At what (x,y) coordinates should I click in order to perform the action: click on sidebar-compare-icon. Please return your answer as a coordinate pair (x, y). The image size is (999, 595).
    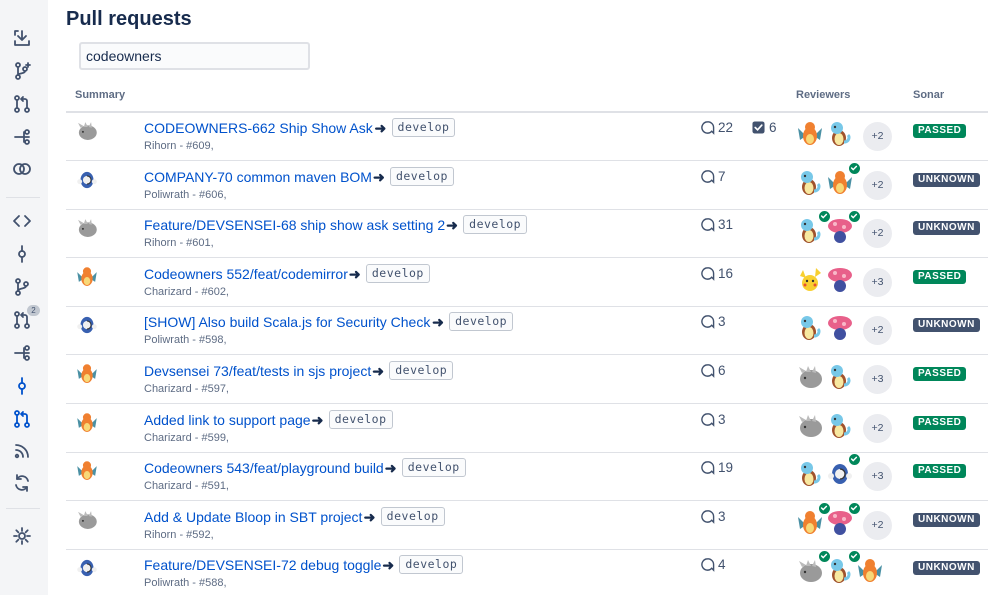
    Looking at the image, I should click on (22, 169).